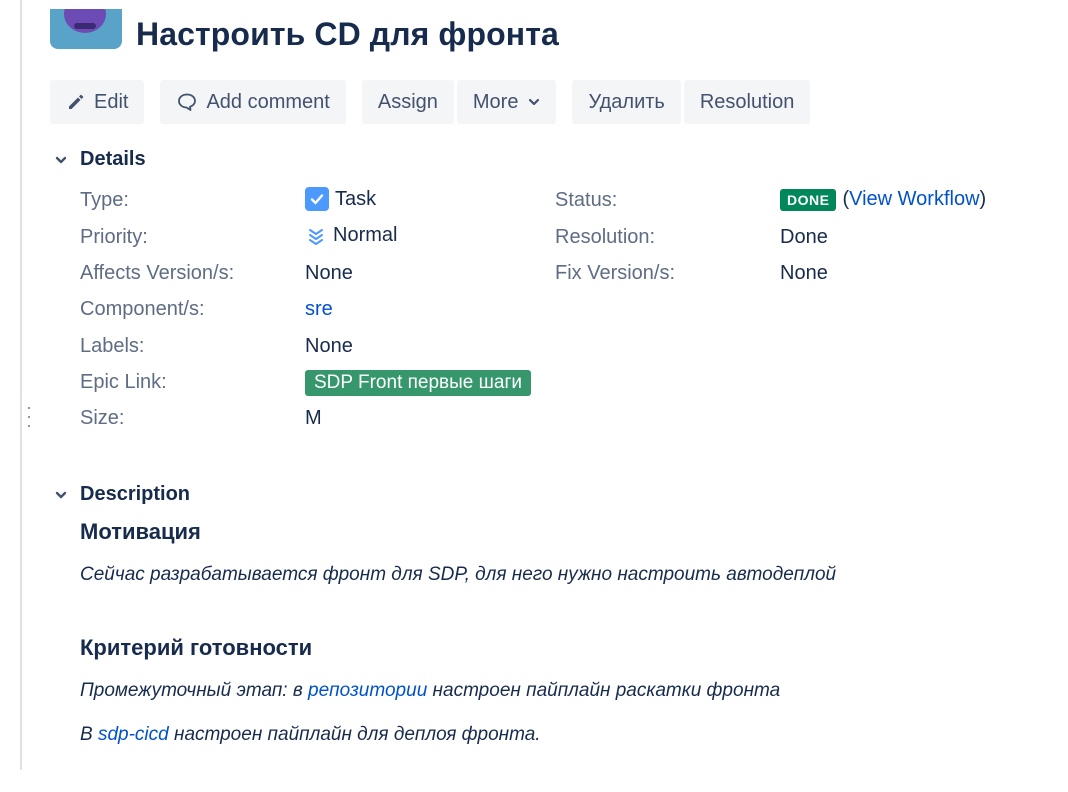 The width and height of the screenshot is (1068, 792). I want to click on workflow-paren-close: ), so click(983, 199).